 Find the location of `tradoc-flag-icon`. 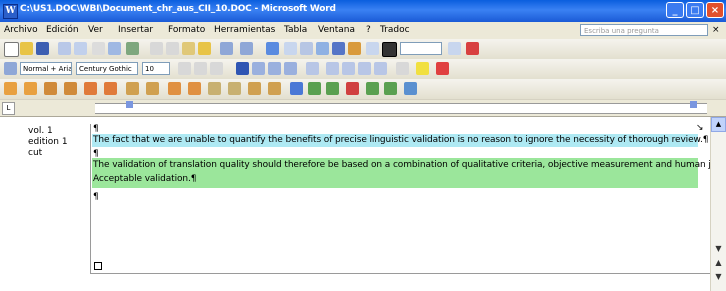

tradoc-flag-icon is located at coordinates (352, 88).